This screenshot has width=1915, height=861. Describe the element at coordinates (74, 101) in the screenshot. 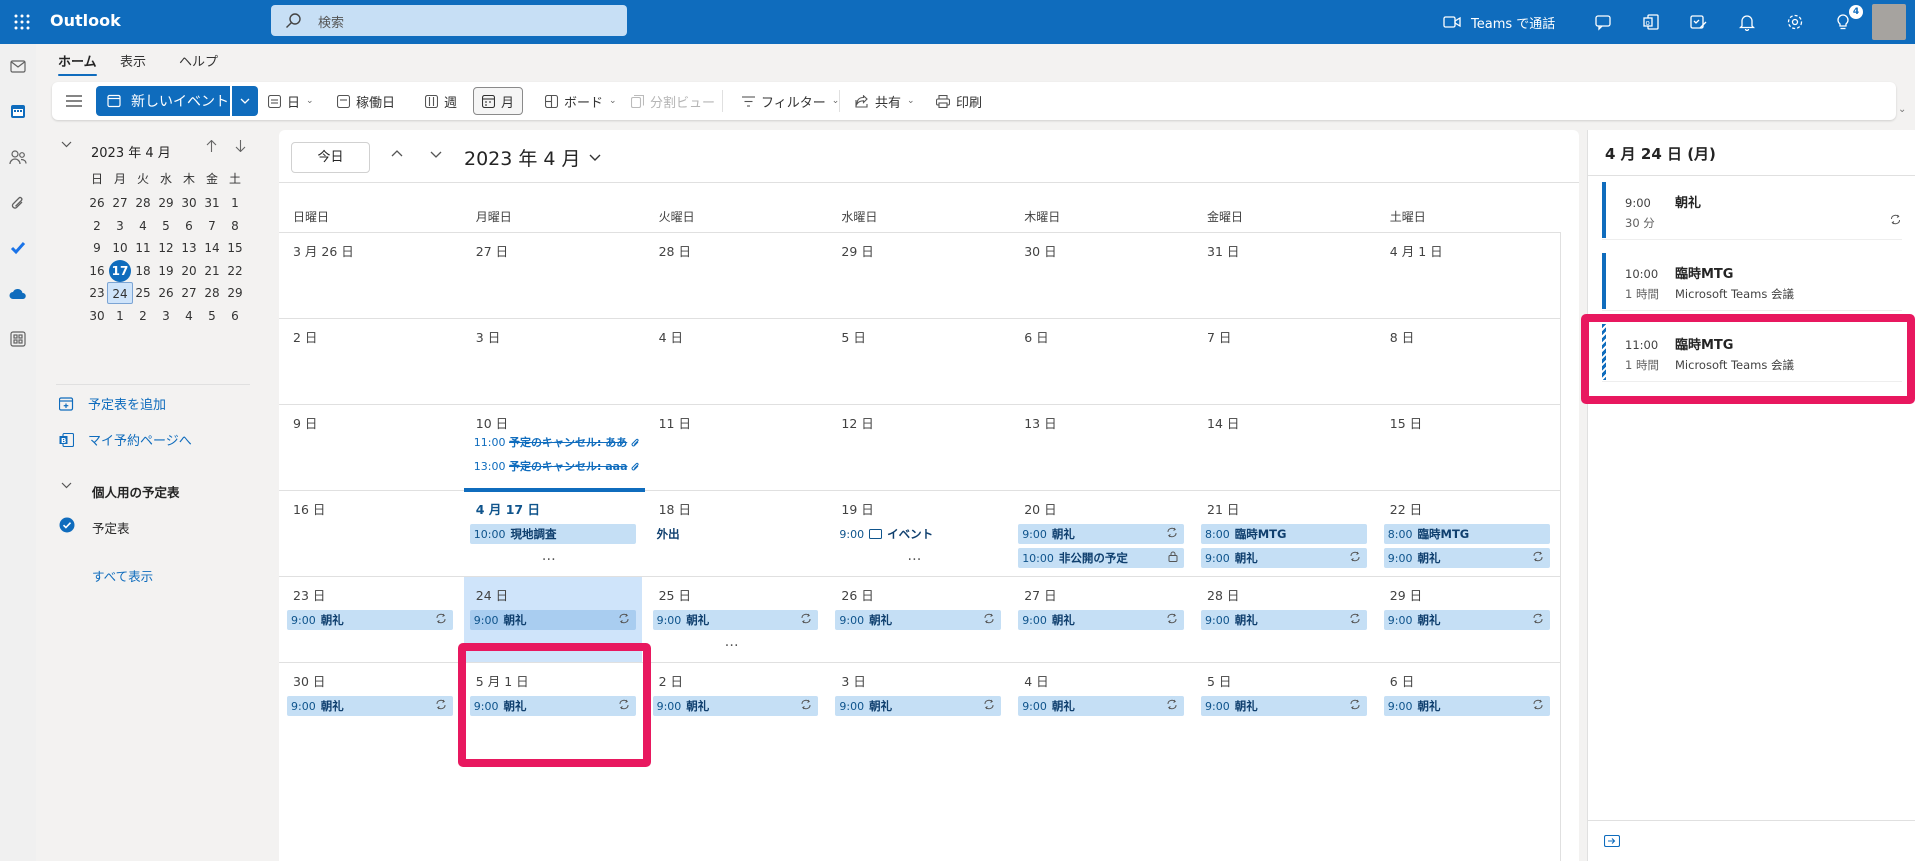

I see `hamburger-menu-icon` at that location.